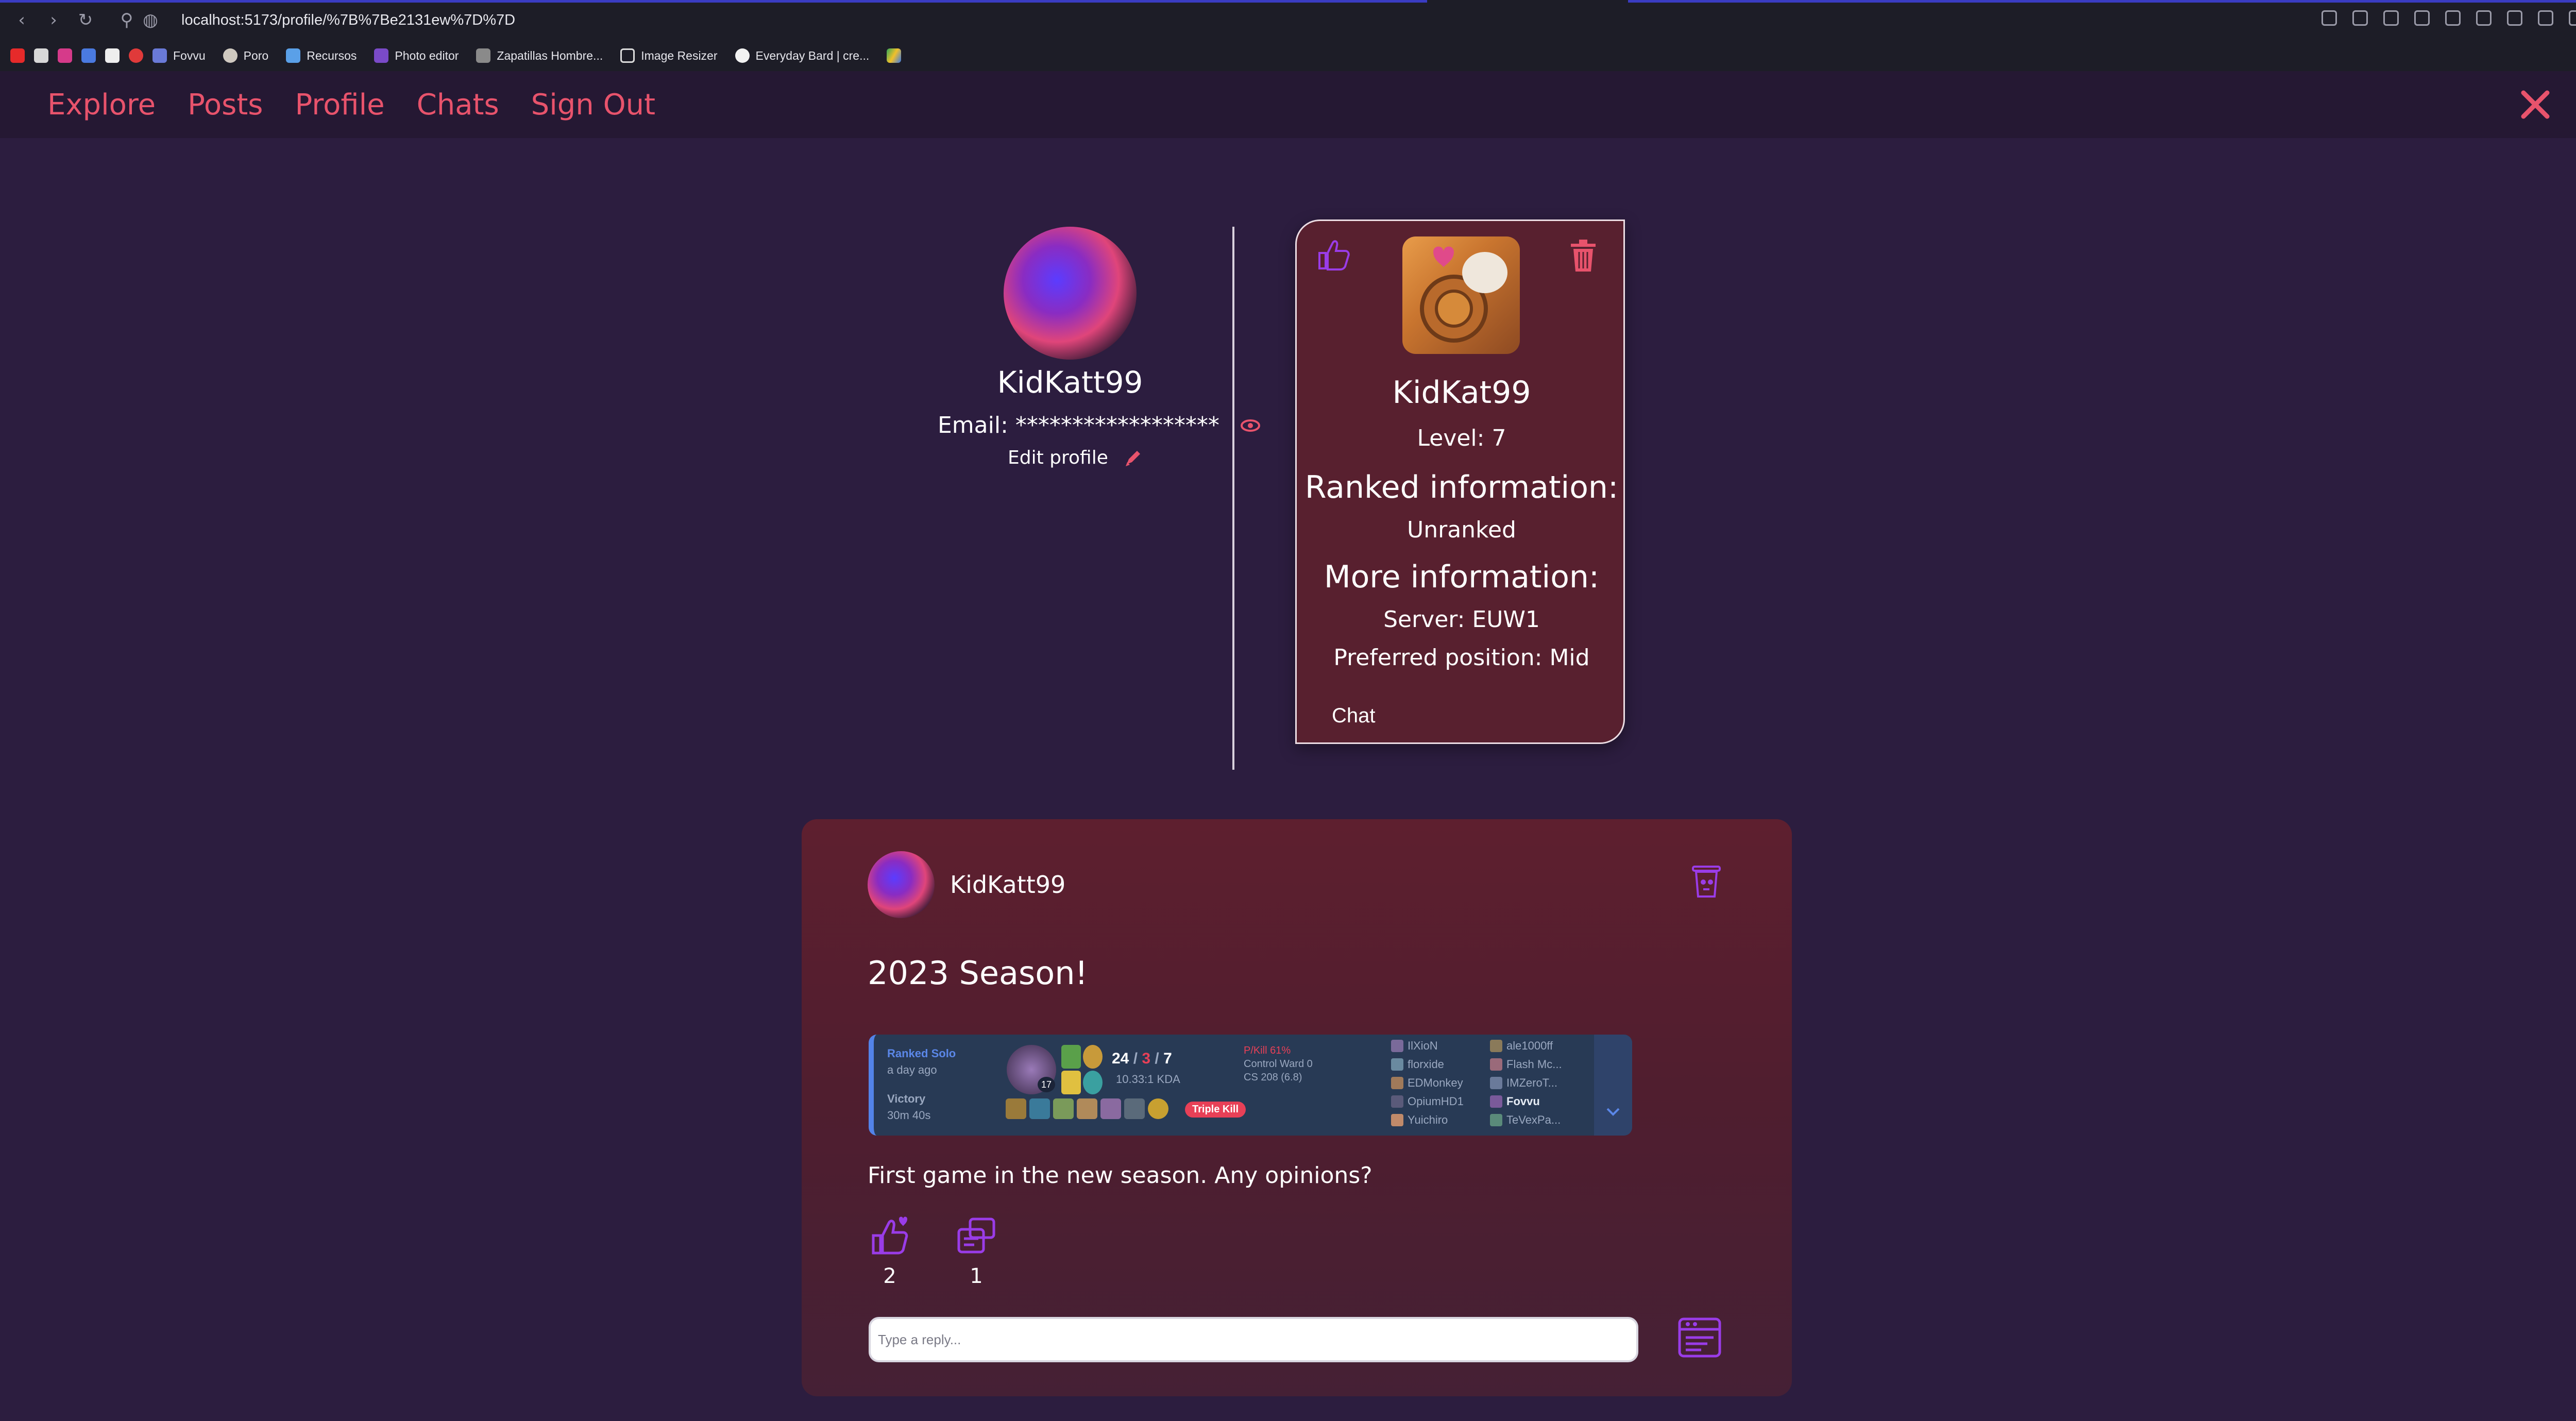 This screenshot has width=2576, height=1421. I want to click on post-title: 2023 Season!, so click(978, 973).